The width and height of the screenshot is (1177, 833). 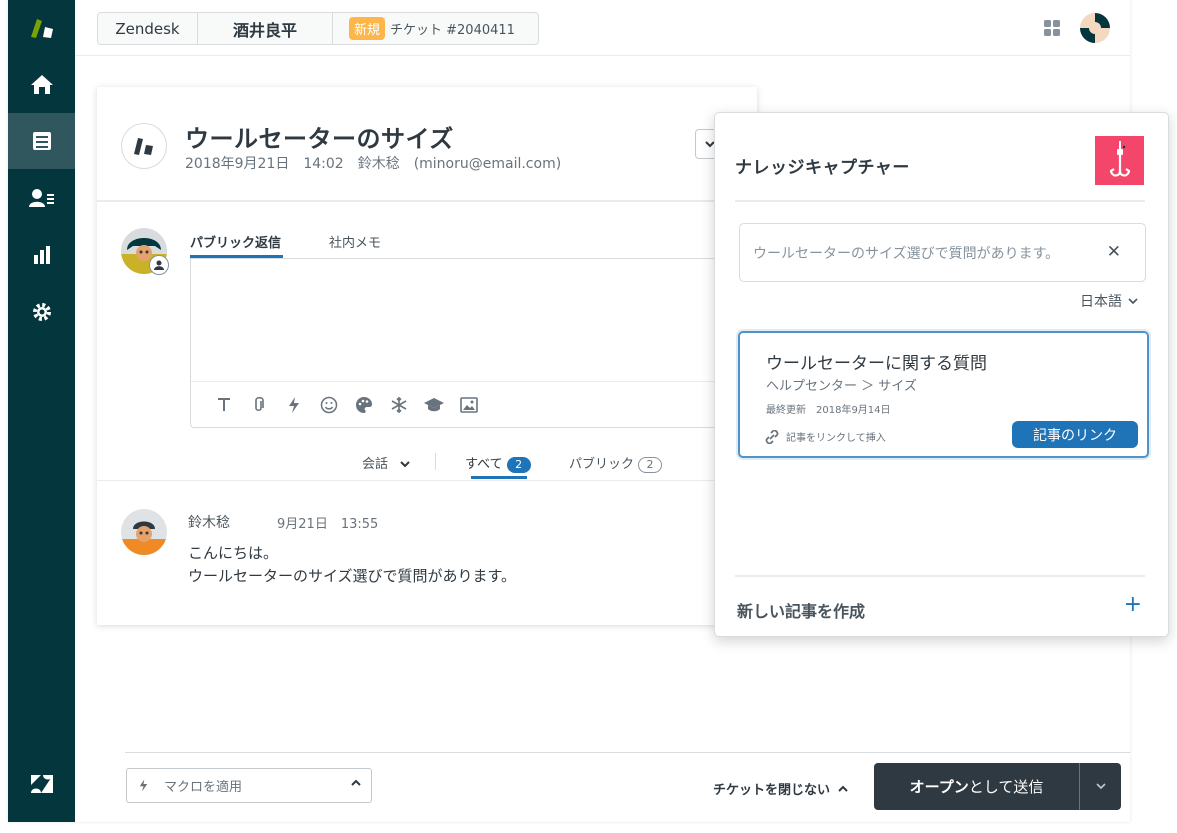 What do you see at coordinates (328, 404) in the screenshot?
I see `emoji-icon` at bounding box center [328, 404].